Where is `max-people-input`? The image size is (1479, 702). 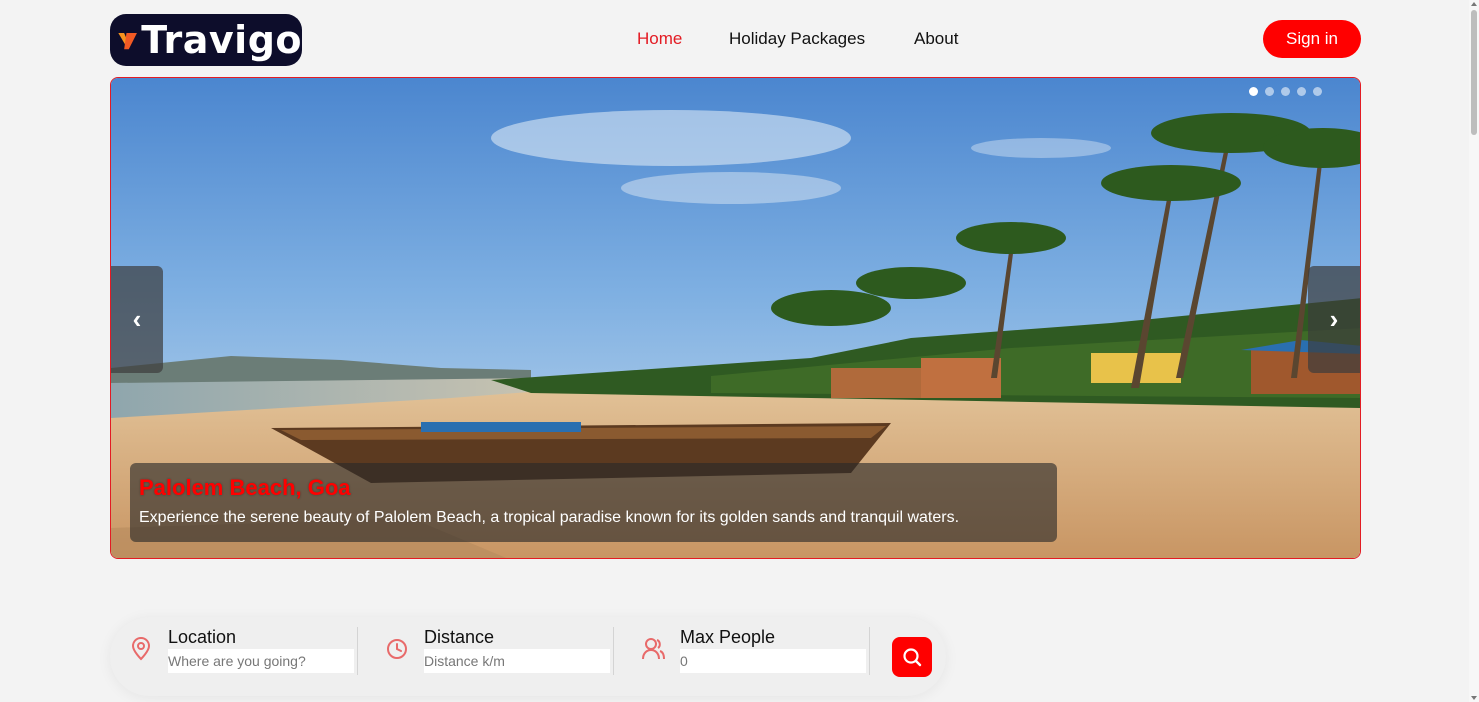 max-people-input is located at coordinates (773, 661).